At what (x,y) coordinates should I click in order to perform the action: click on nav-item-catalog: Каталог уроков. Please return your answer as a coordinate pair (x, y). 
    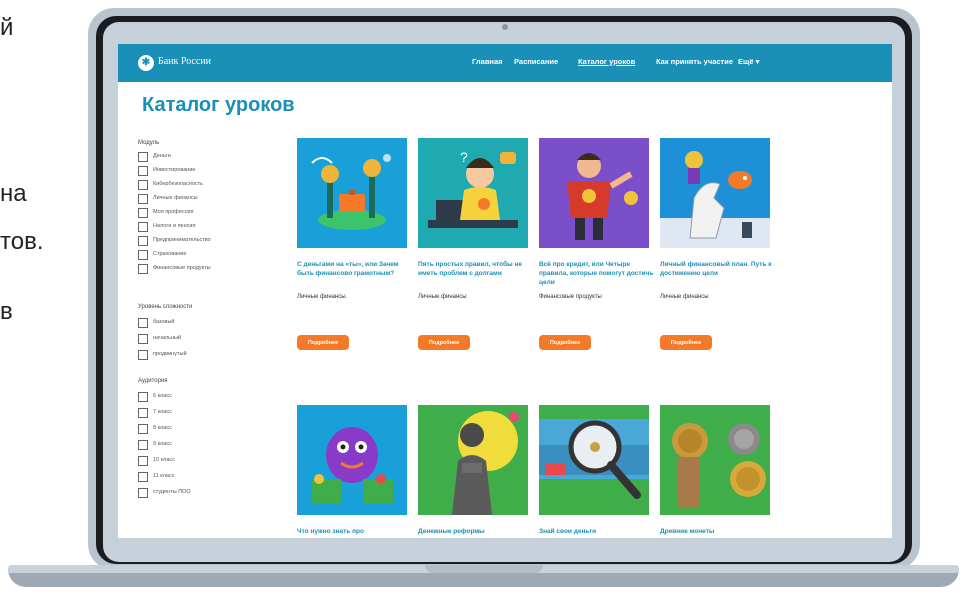
    Looking at the image, I should click on (606, 61).